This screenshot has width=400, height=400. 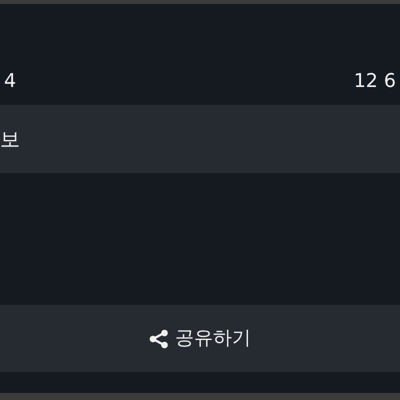 What do you see at coordinates (10, 81) in the screenshot?
I see `info-text: 4` at bounding box center [10, 81].